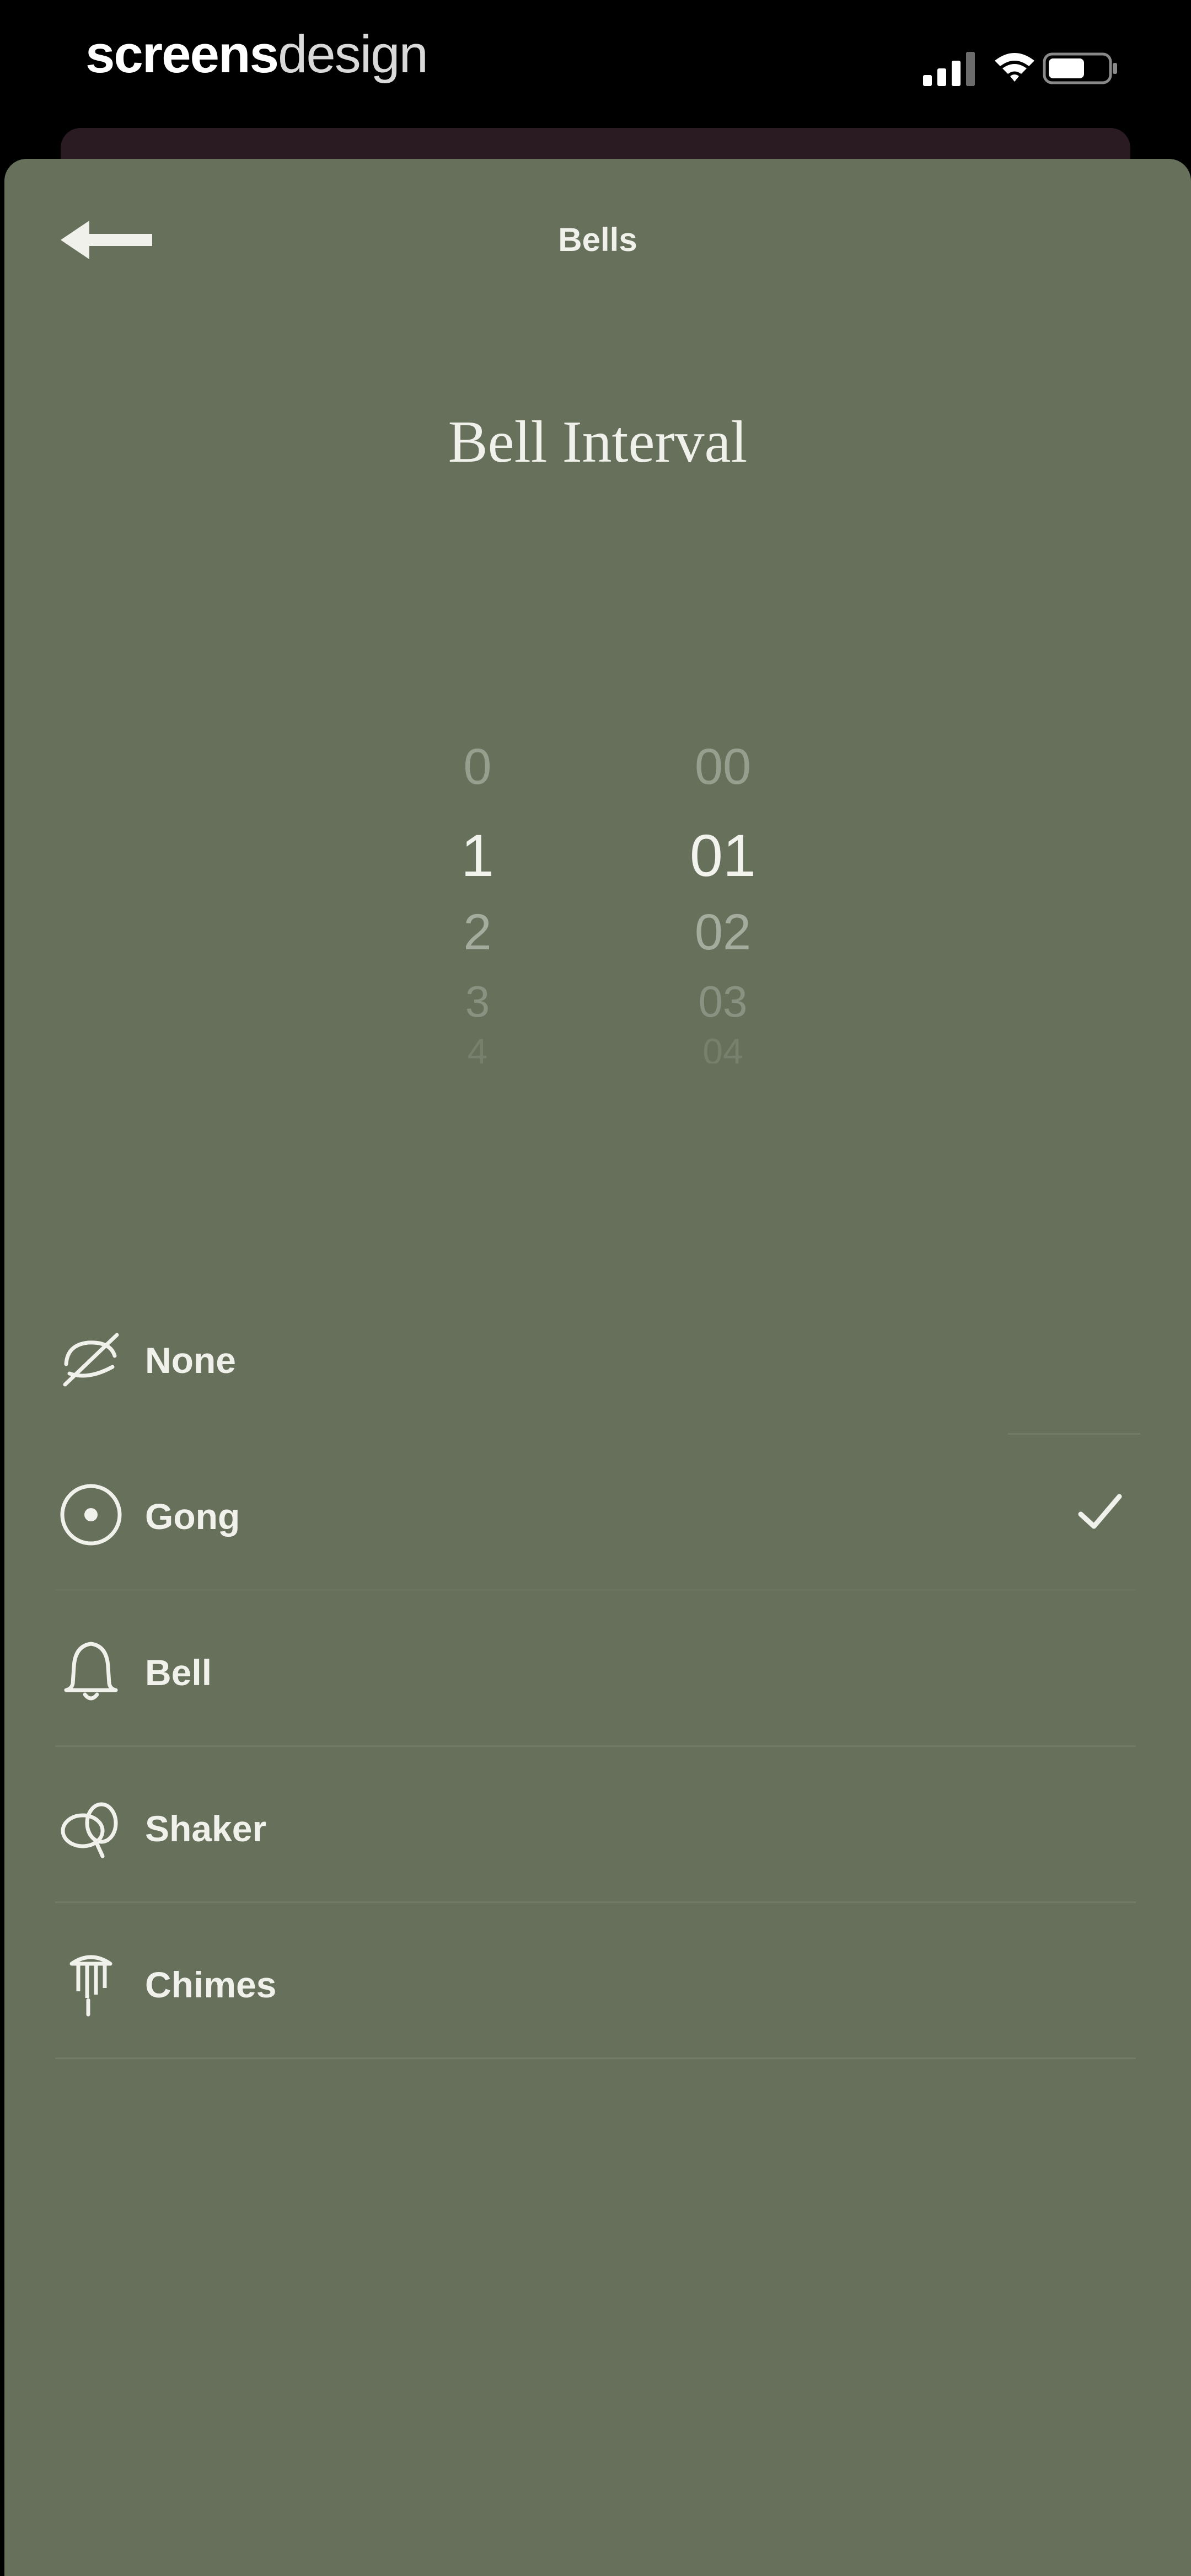  I want to click on minutes-option: 02, so click(723, 932).